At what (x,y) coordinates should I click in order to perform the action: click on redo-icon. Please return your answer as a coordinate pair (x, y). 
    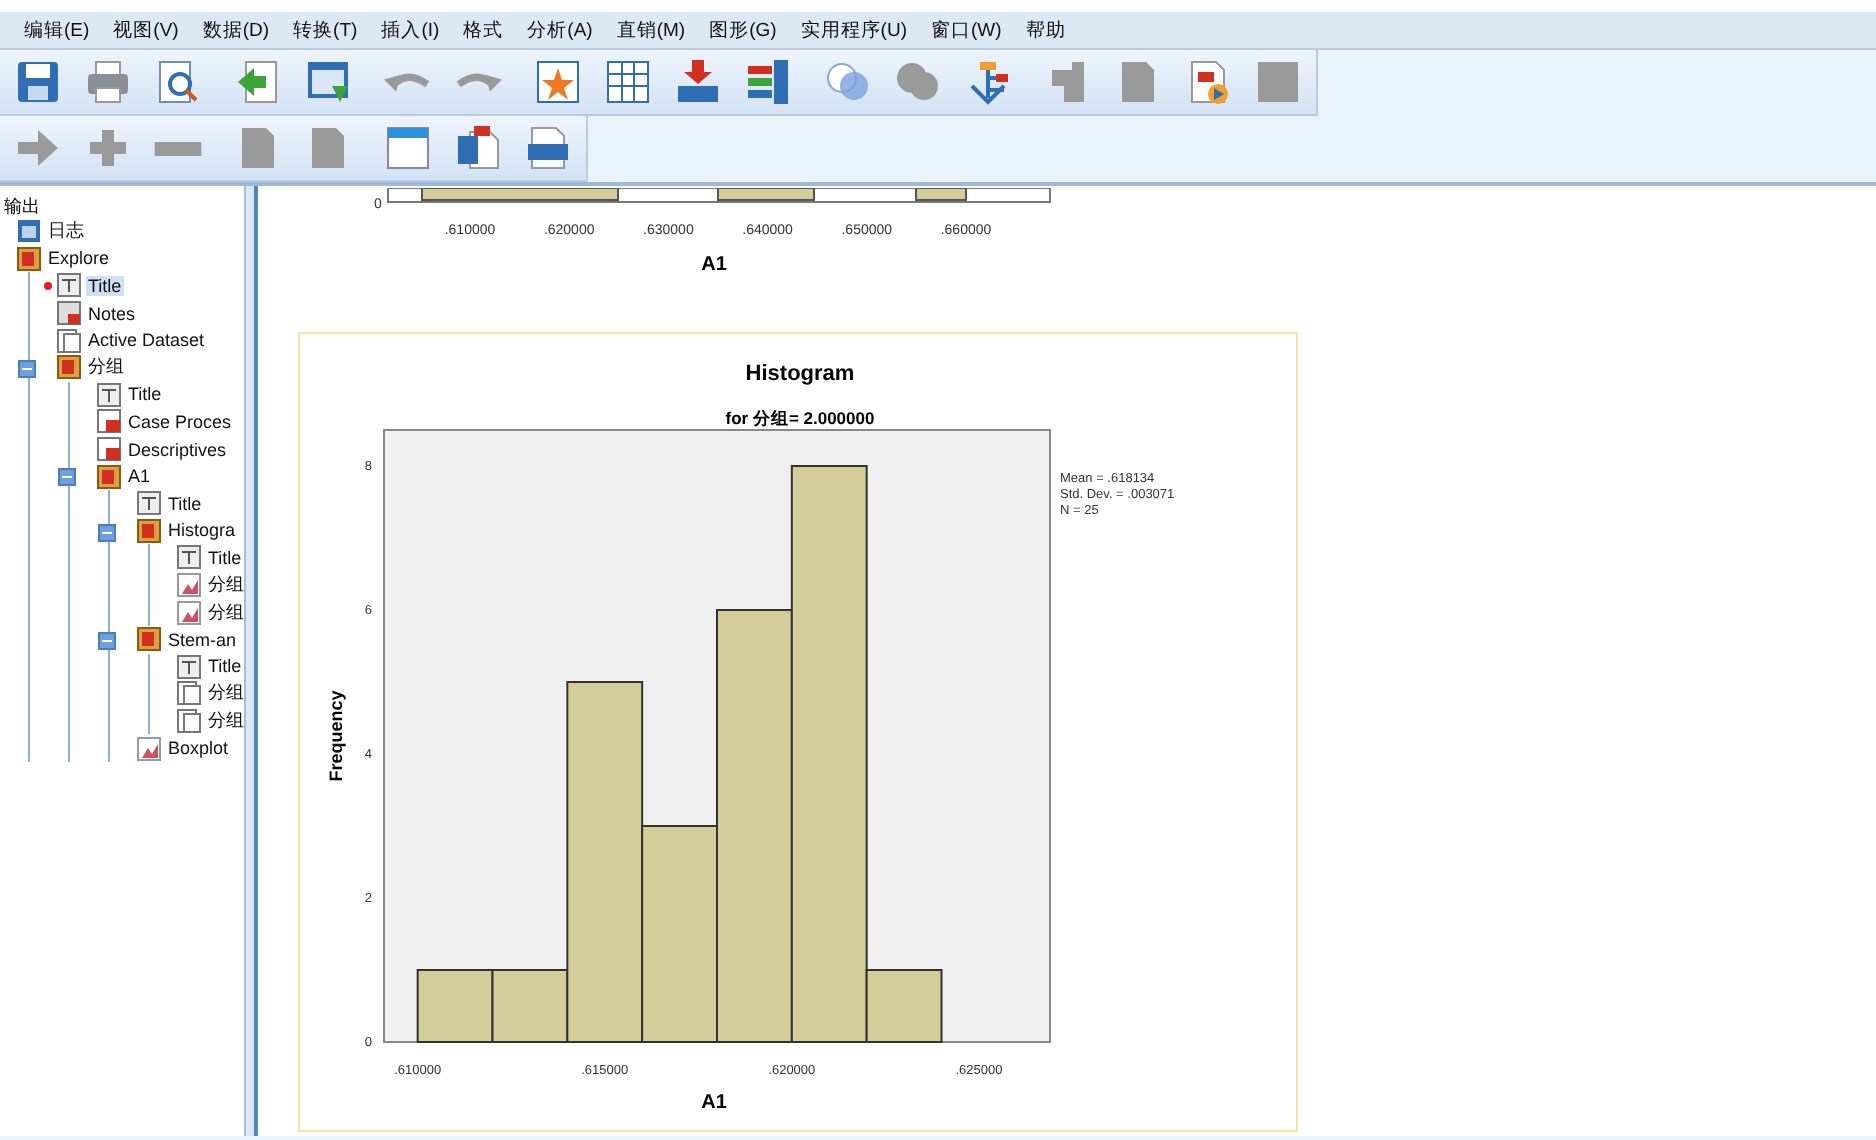
    Looking at the image, I should click on (478, 82).